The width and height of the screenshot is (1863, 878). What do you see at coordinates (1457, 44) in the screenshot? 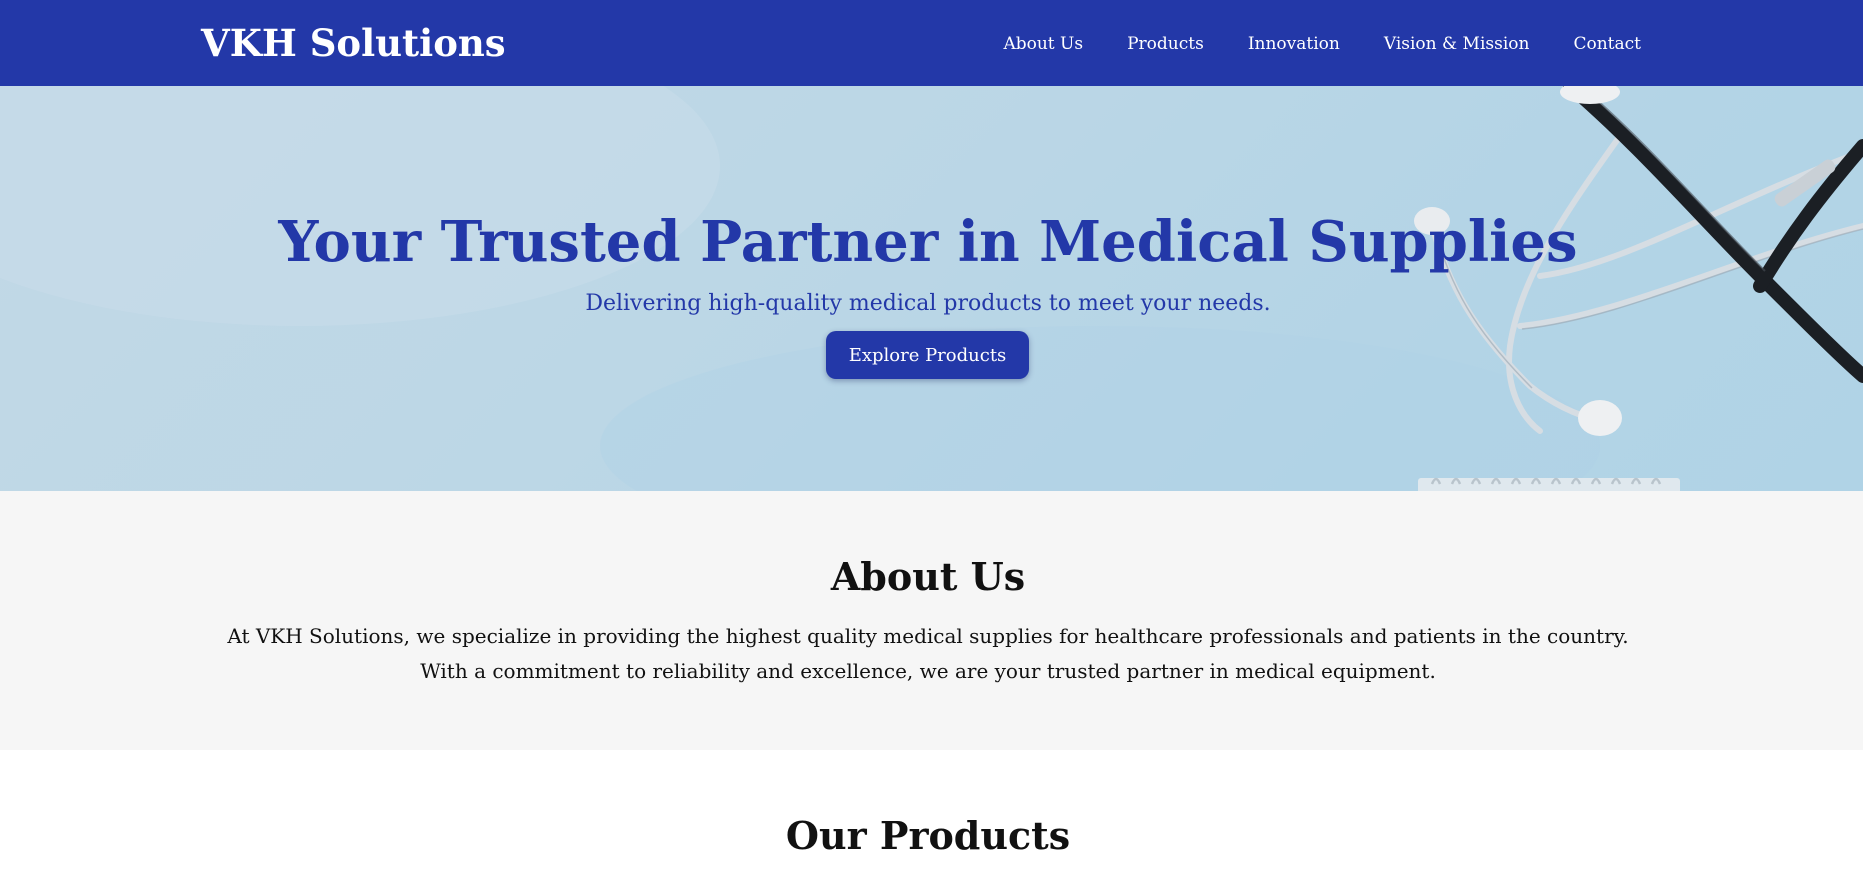
I see `nav-vision-mission: Vision & Mission` at bounding box center [1457, 44].